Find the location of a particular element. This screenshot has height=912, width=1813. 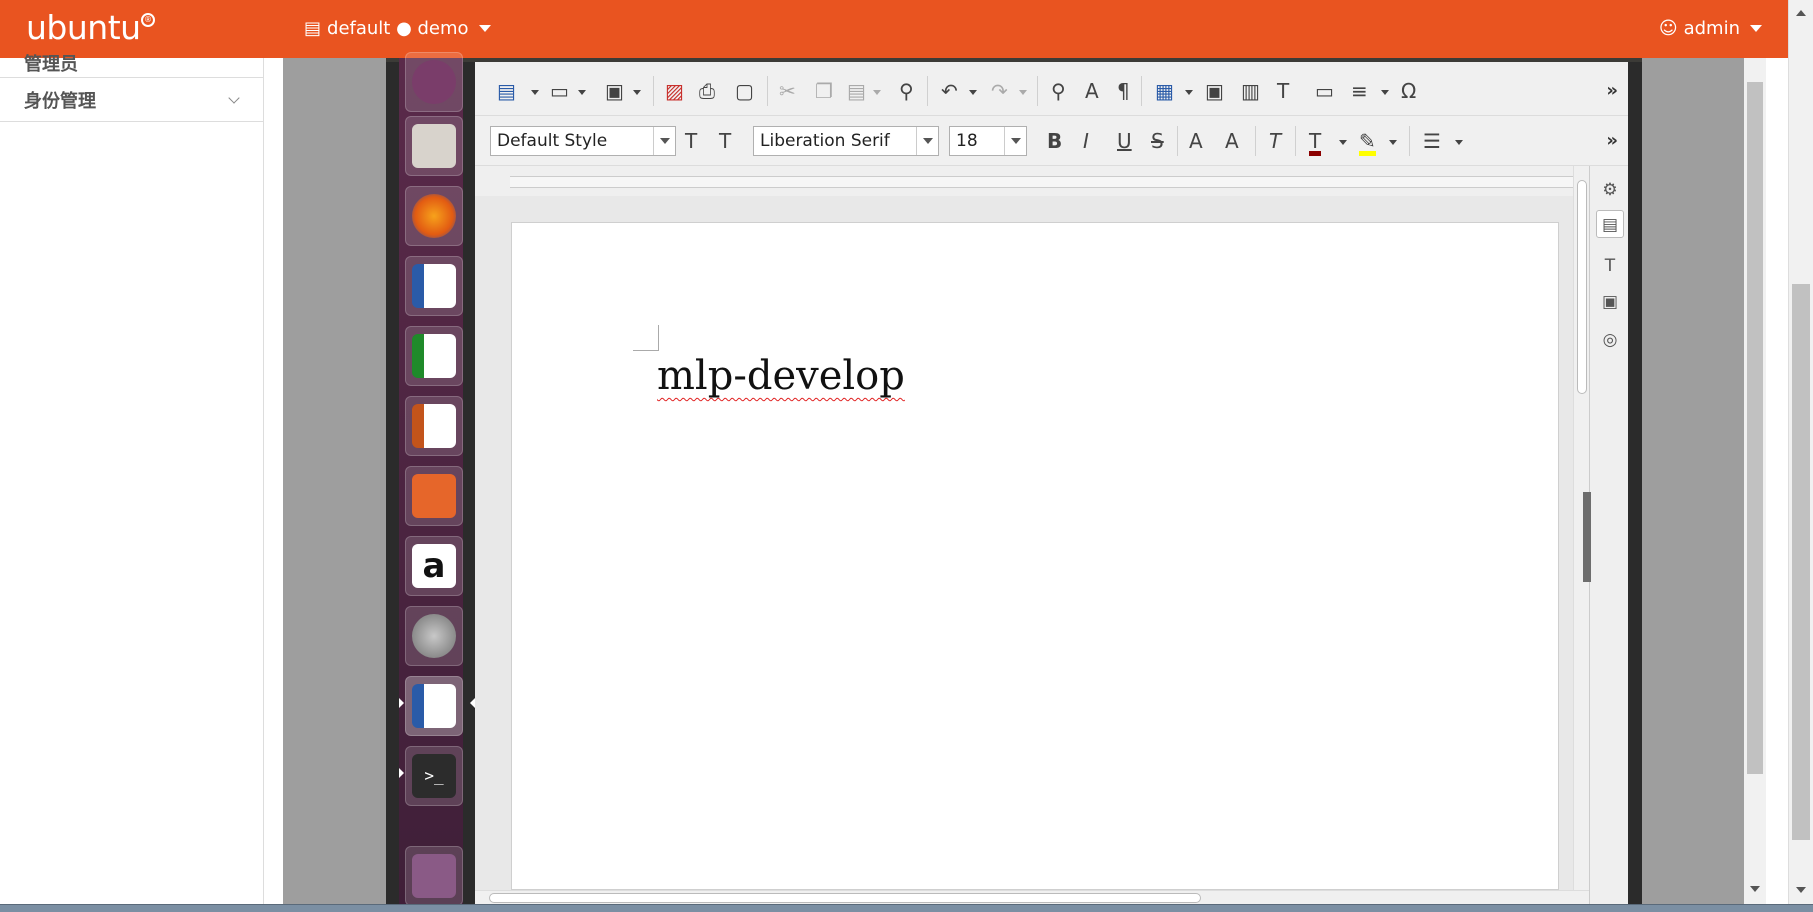

insert-chart-icon: ▥ is located at coordinates (1250, 91).